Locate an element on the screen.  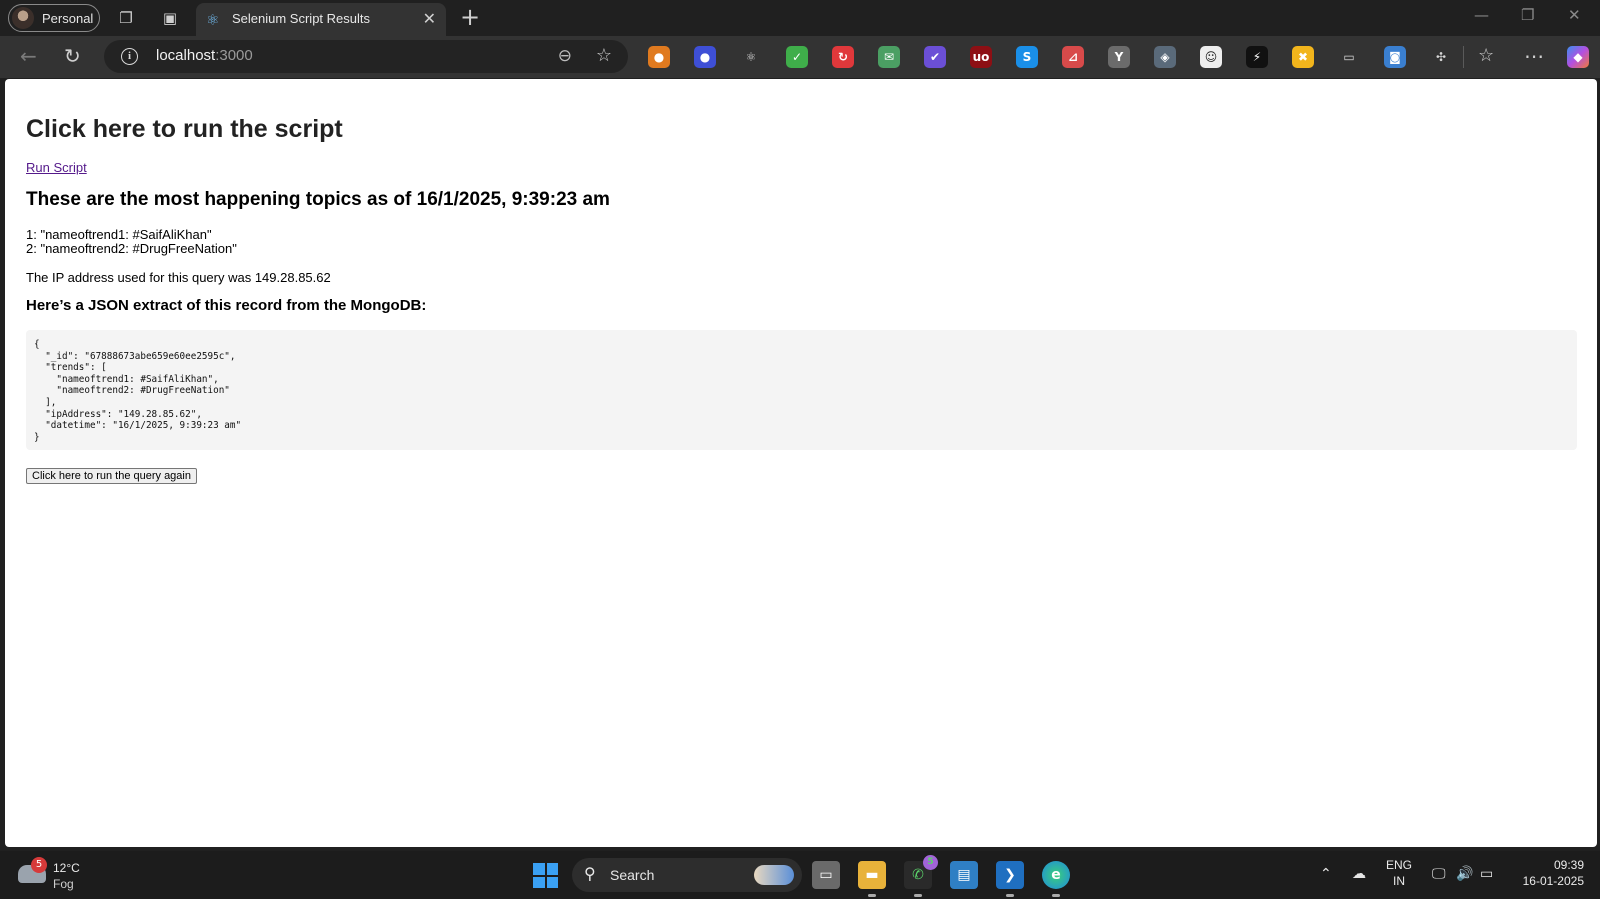
close-icon: ✕ is located at coordinates (429, 18).